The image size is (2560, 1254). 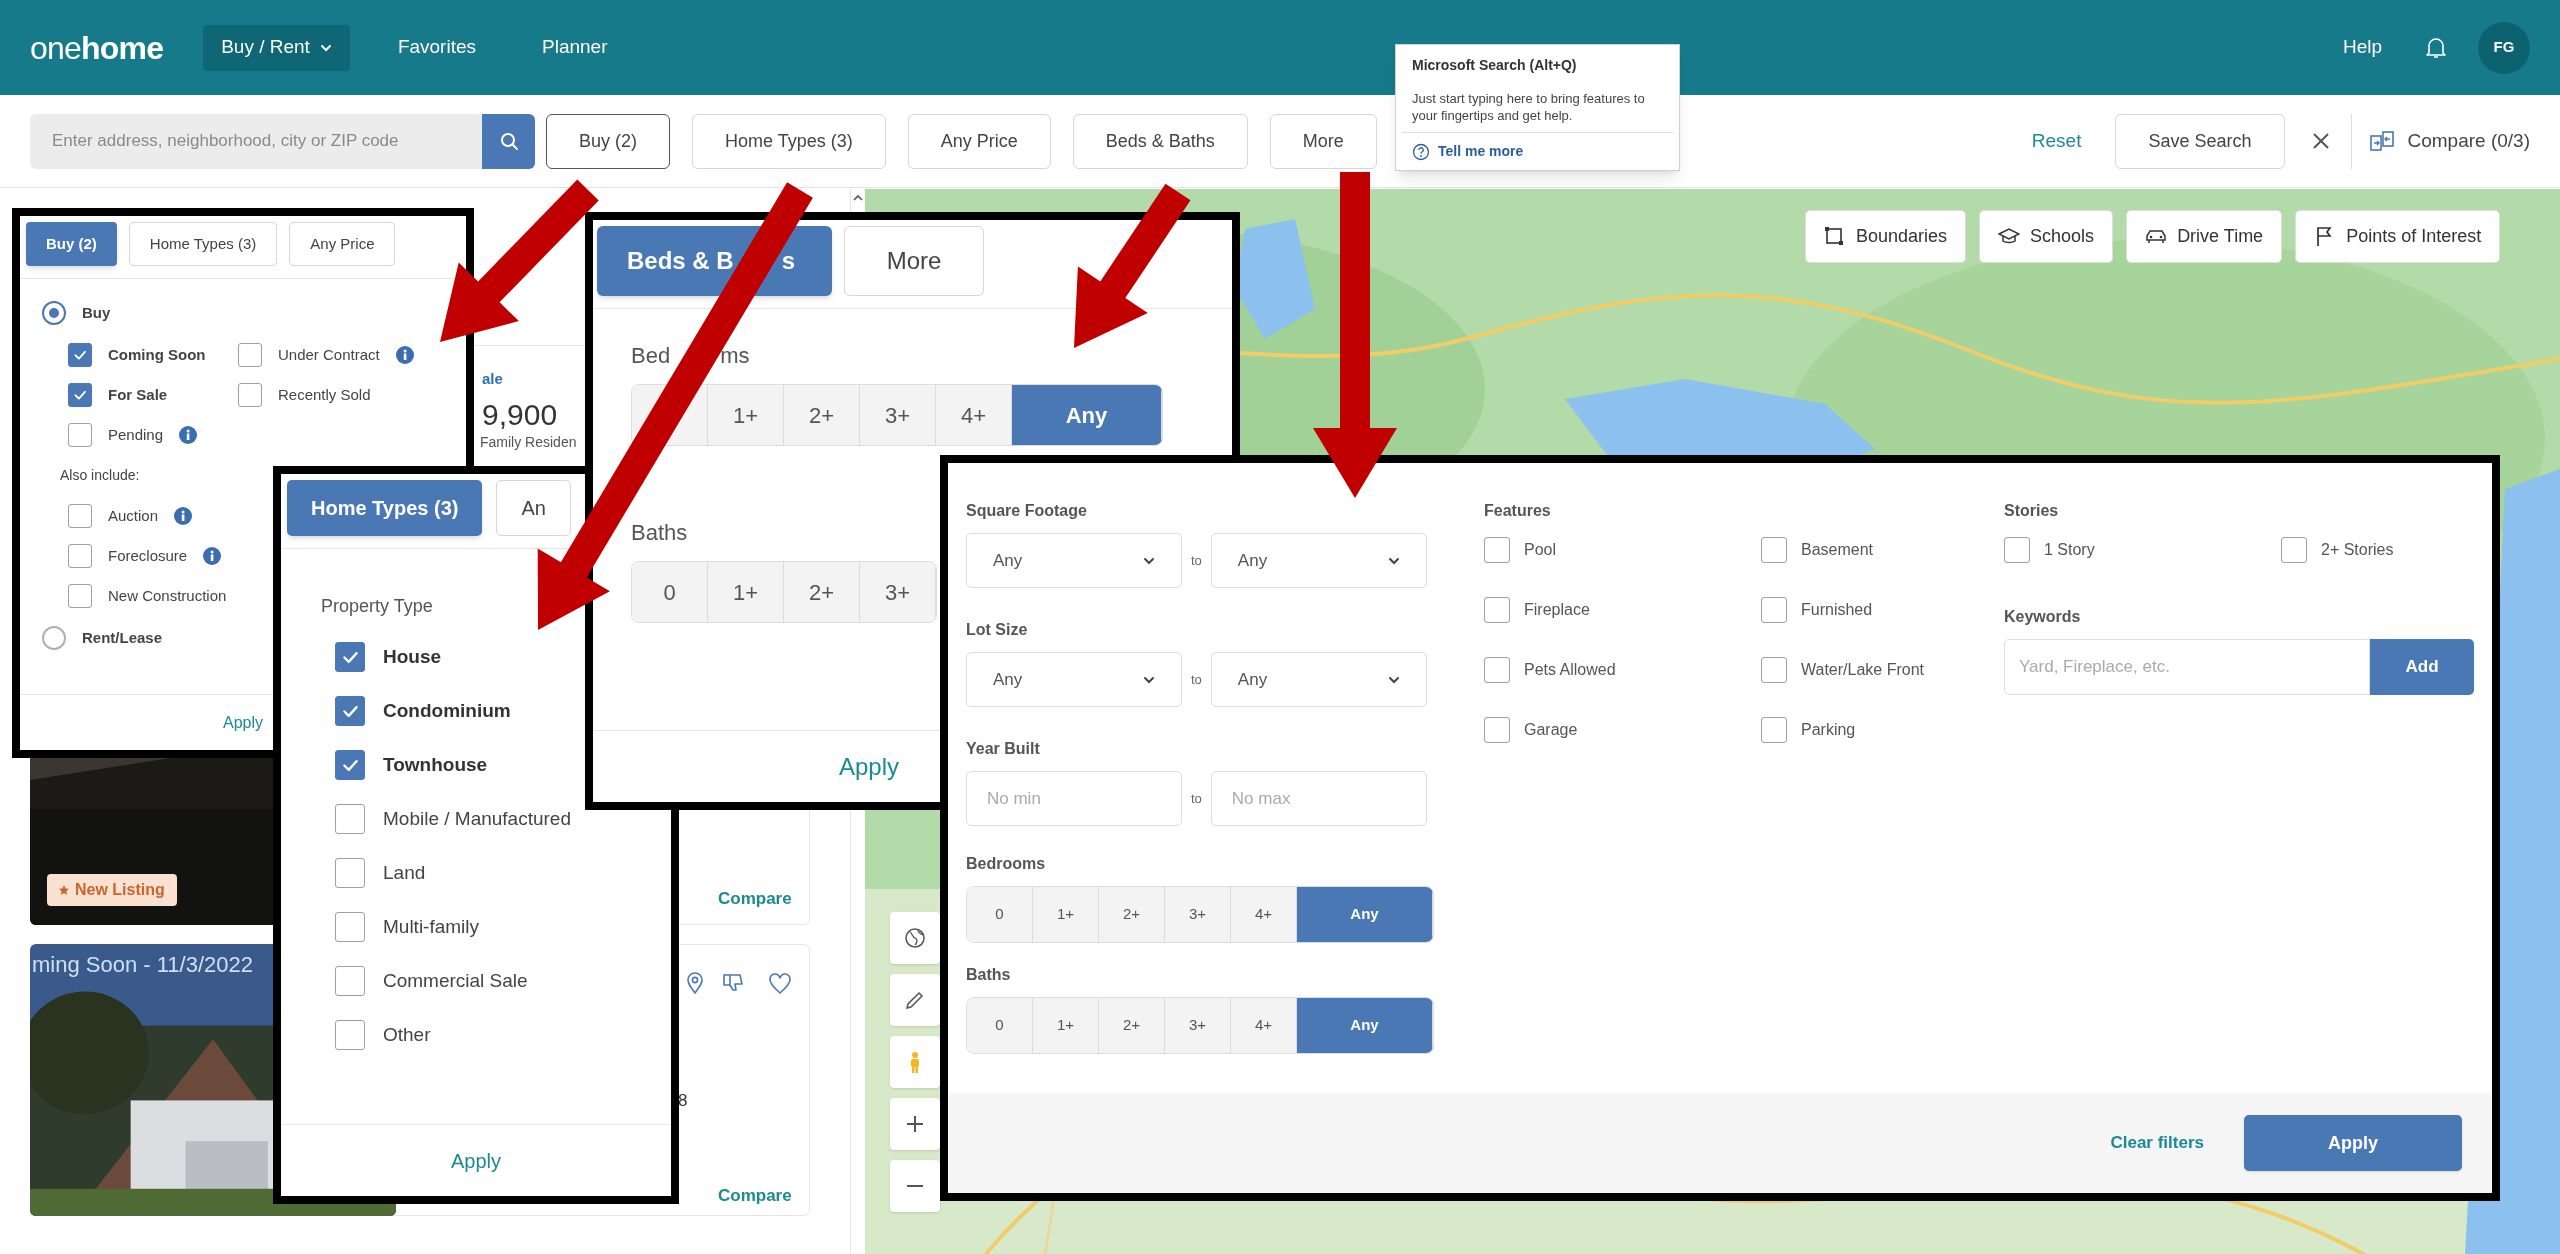 I want to click on nav-item: Planner, so click(x=575, y=47).